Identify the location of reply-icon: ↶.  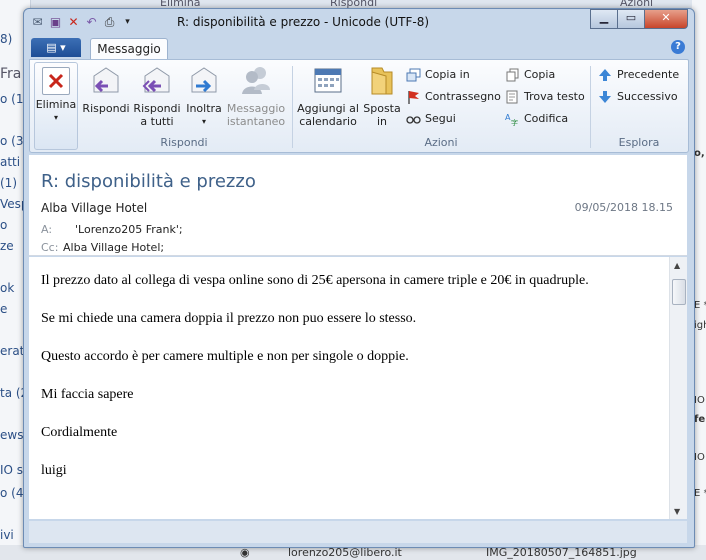
(91, 22).